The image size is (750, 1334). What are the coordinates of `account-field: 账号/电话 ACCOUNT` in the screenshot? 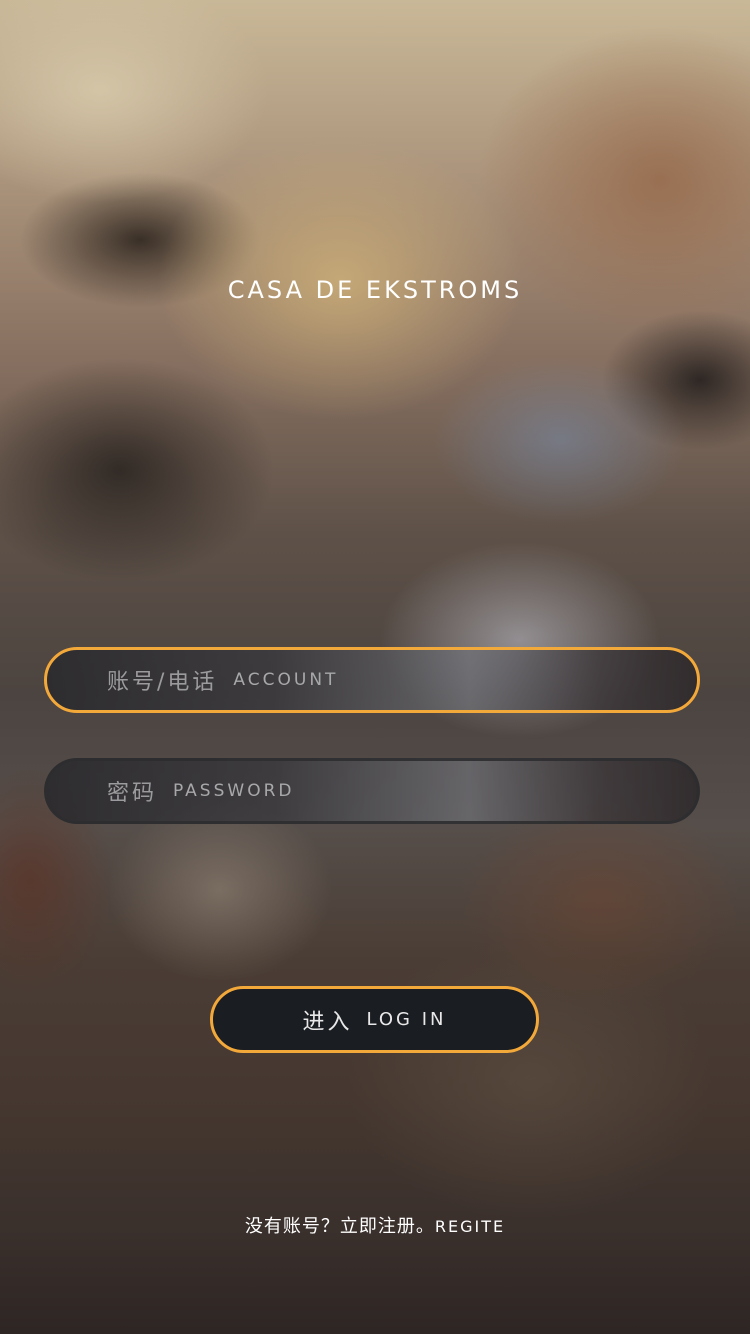 It's located at (372, 680).